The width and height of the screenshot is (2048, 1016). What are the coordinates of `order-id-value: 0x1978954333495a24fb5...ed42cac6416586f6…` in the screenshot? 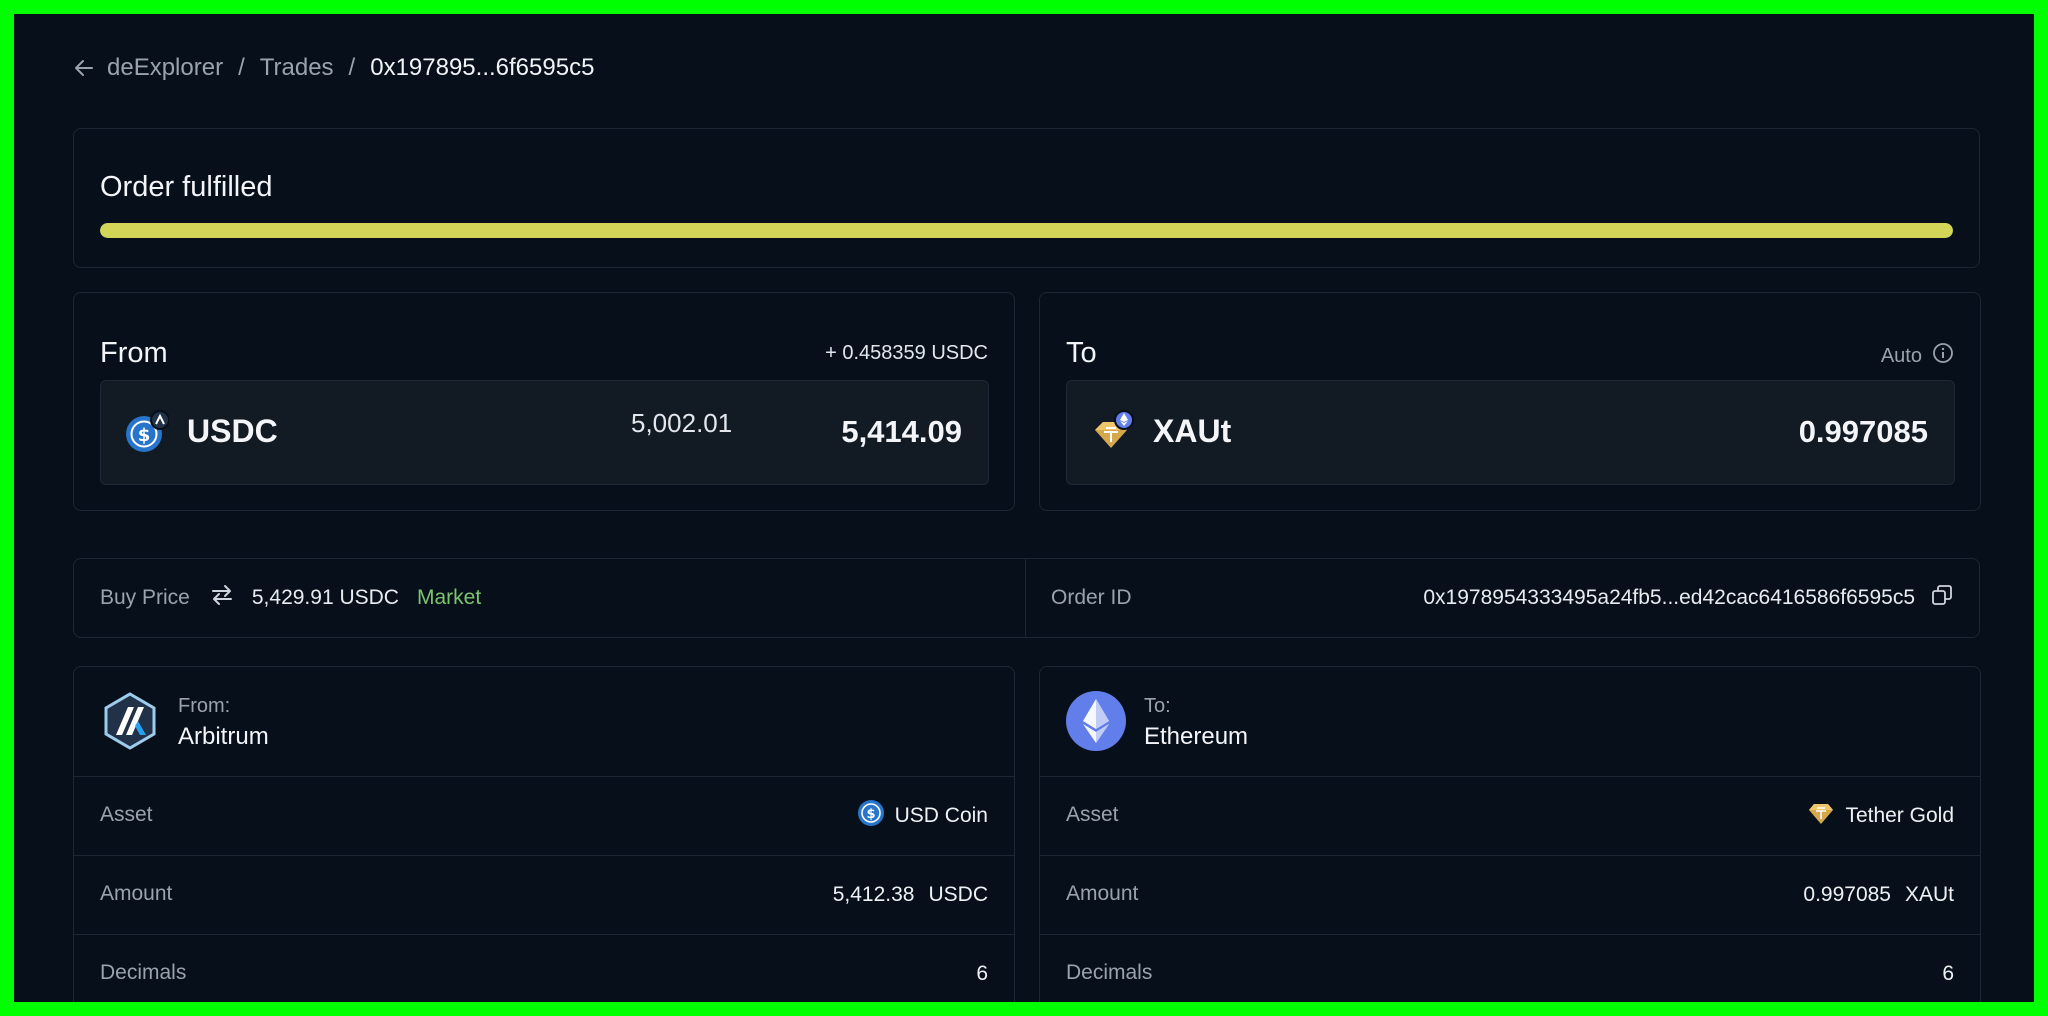 It's located at (1669, 597).